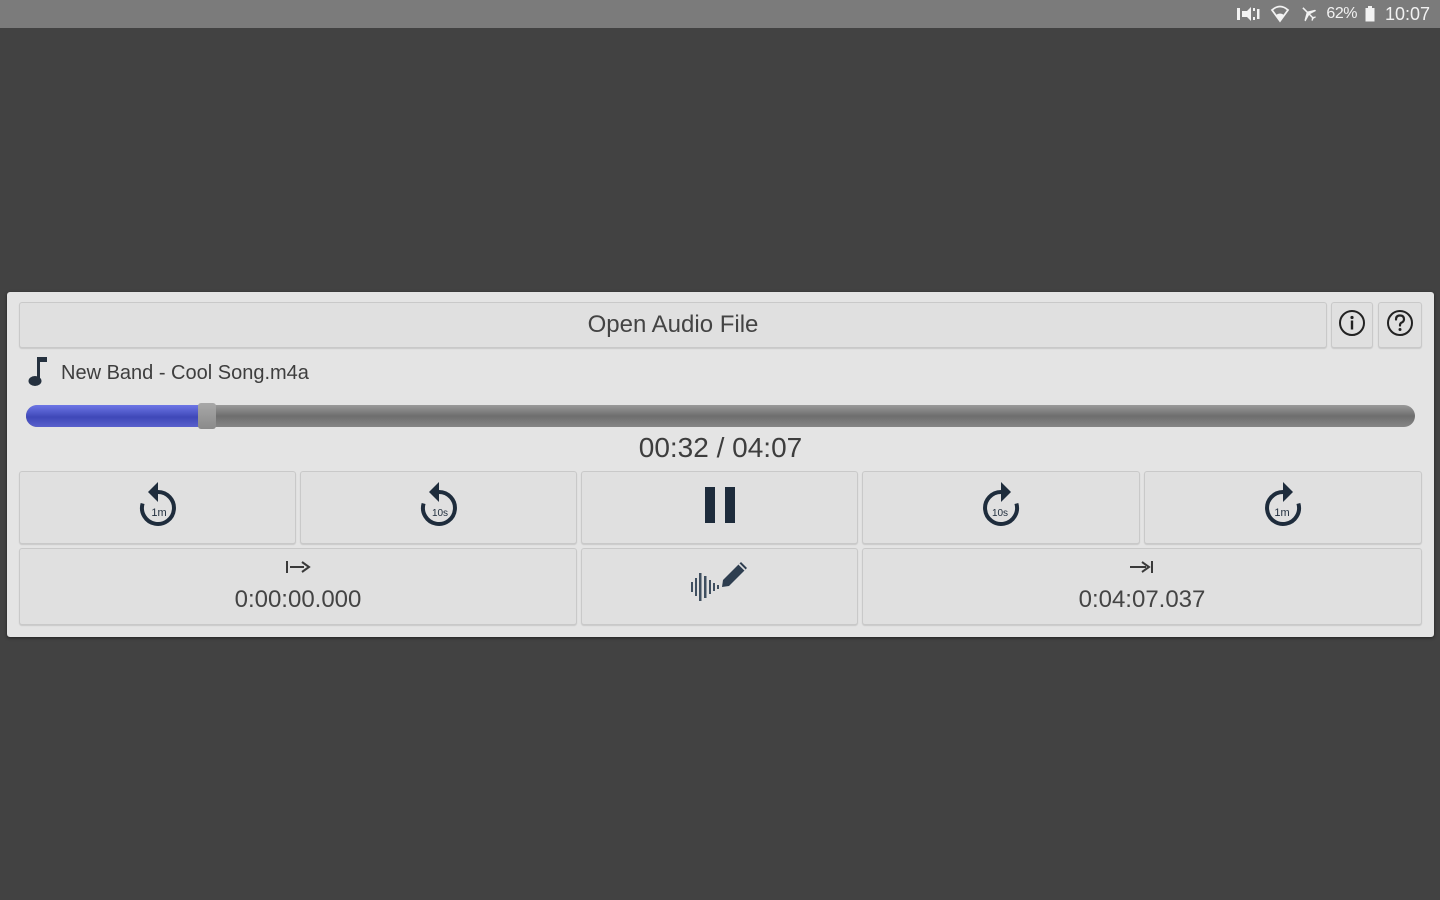  I want to click on rewind-1m-label: 1m, so click(158, 513).